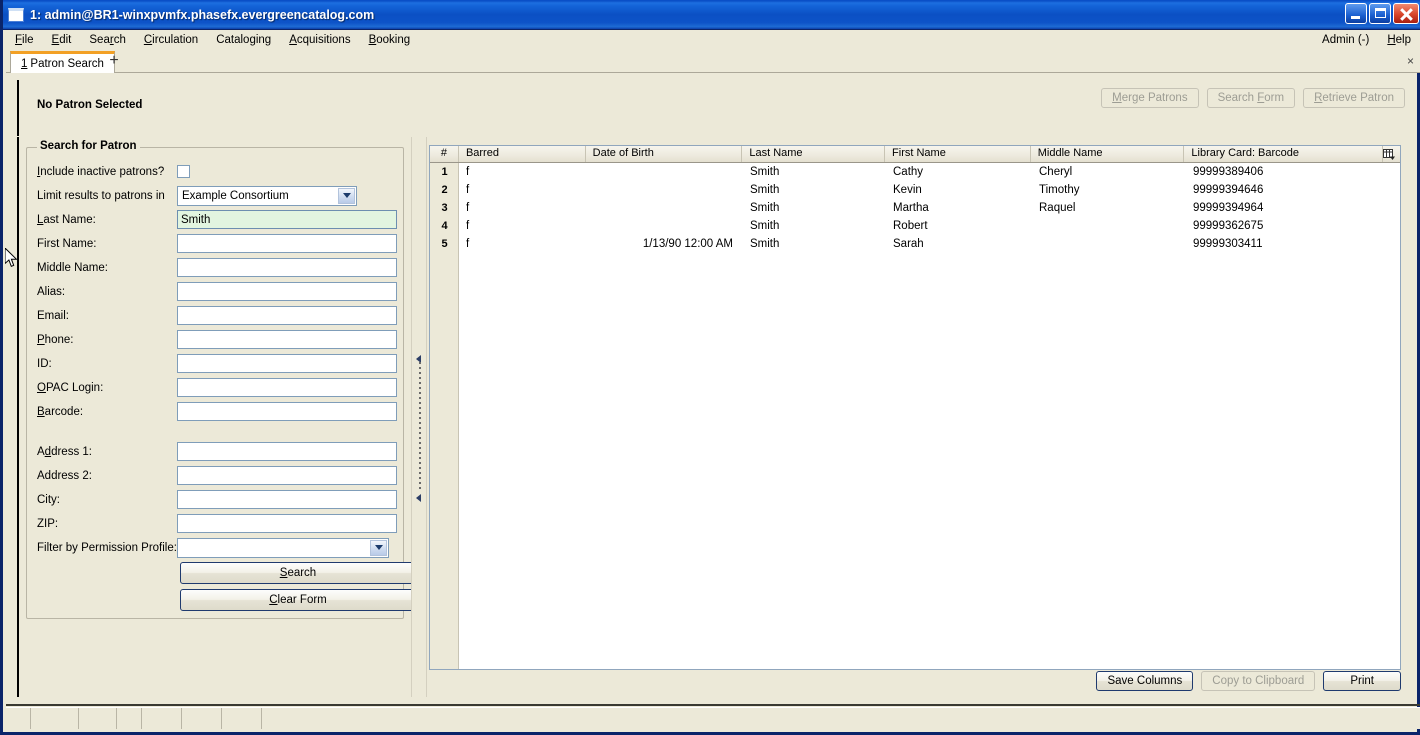 The image size is (1420, 735). Describe the element at coordinates (107, 40) in the screenshot. I see `menu-search: Search` at that location.